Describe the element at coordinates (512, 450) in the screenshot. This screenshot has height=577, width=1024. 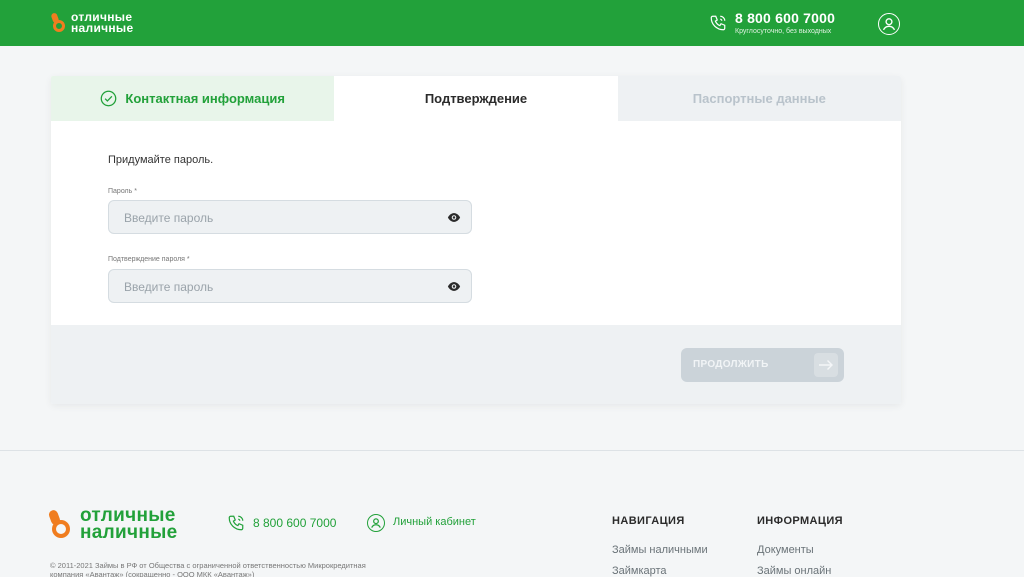
I see `footer-divider` at that location.